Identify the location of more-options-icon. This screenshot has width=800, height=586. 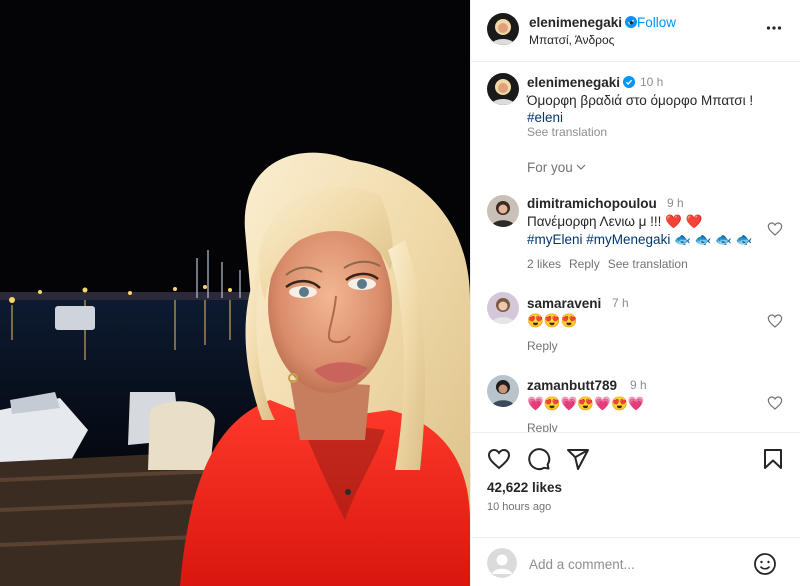
(774, 28).